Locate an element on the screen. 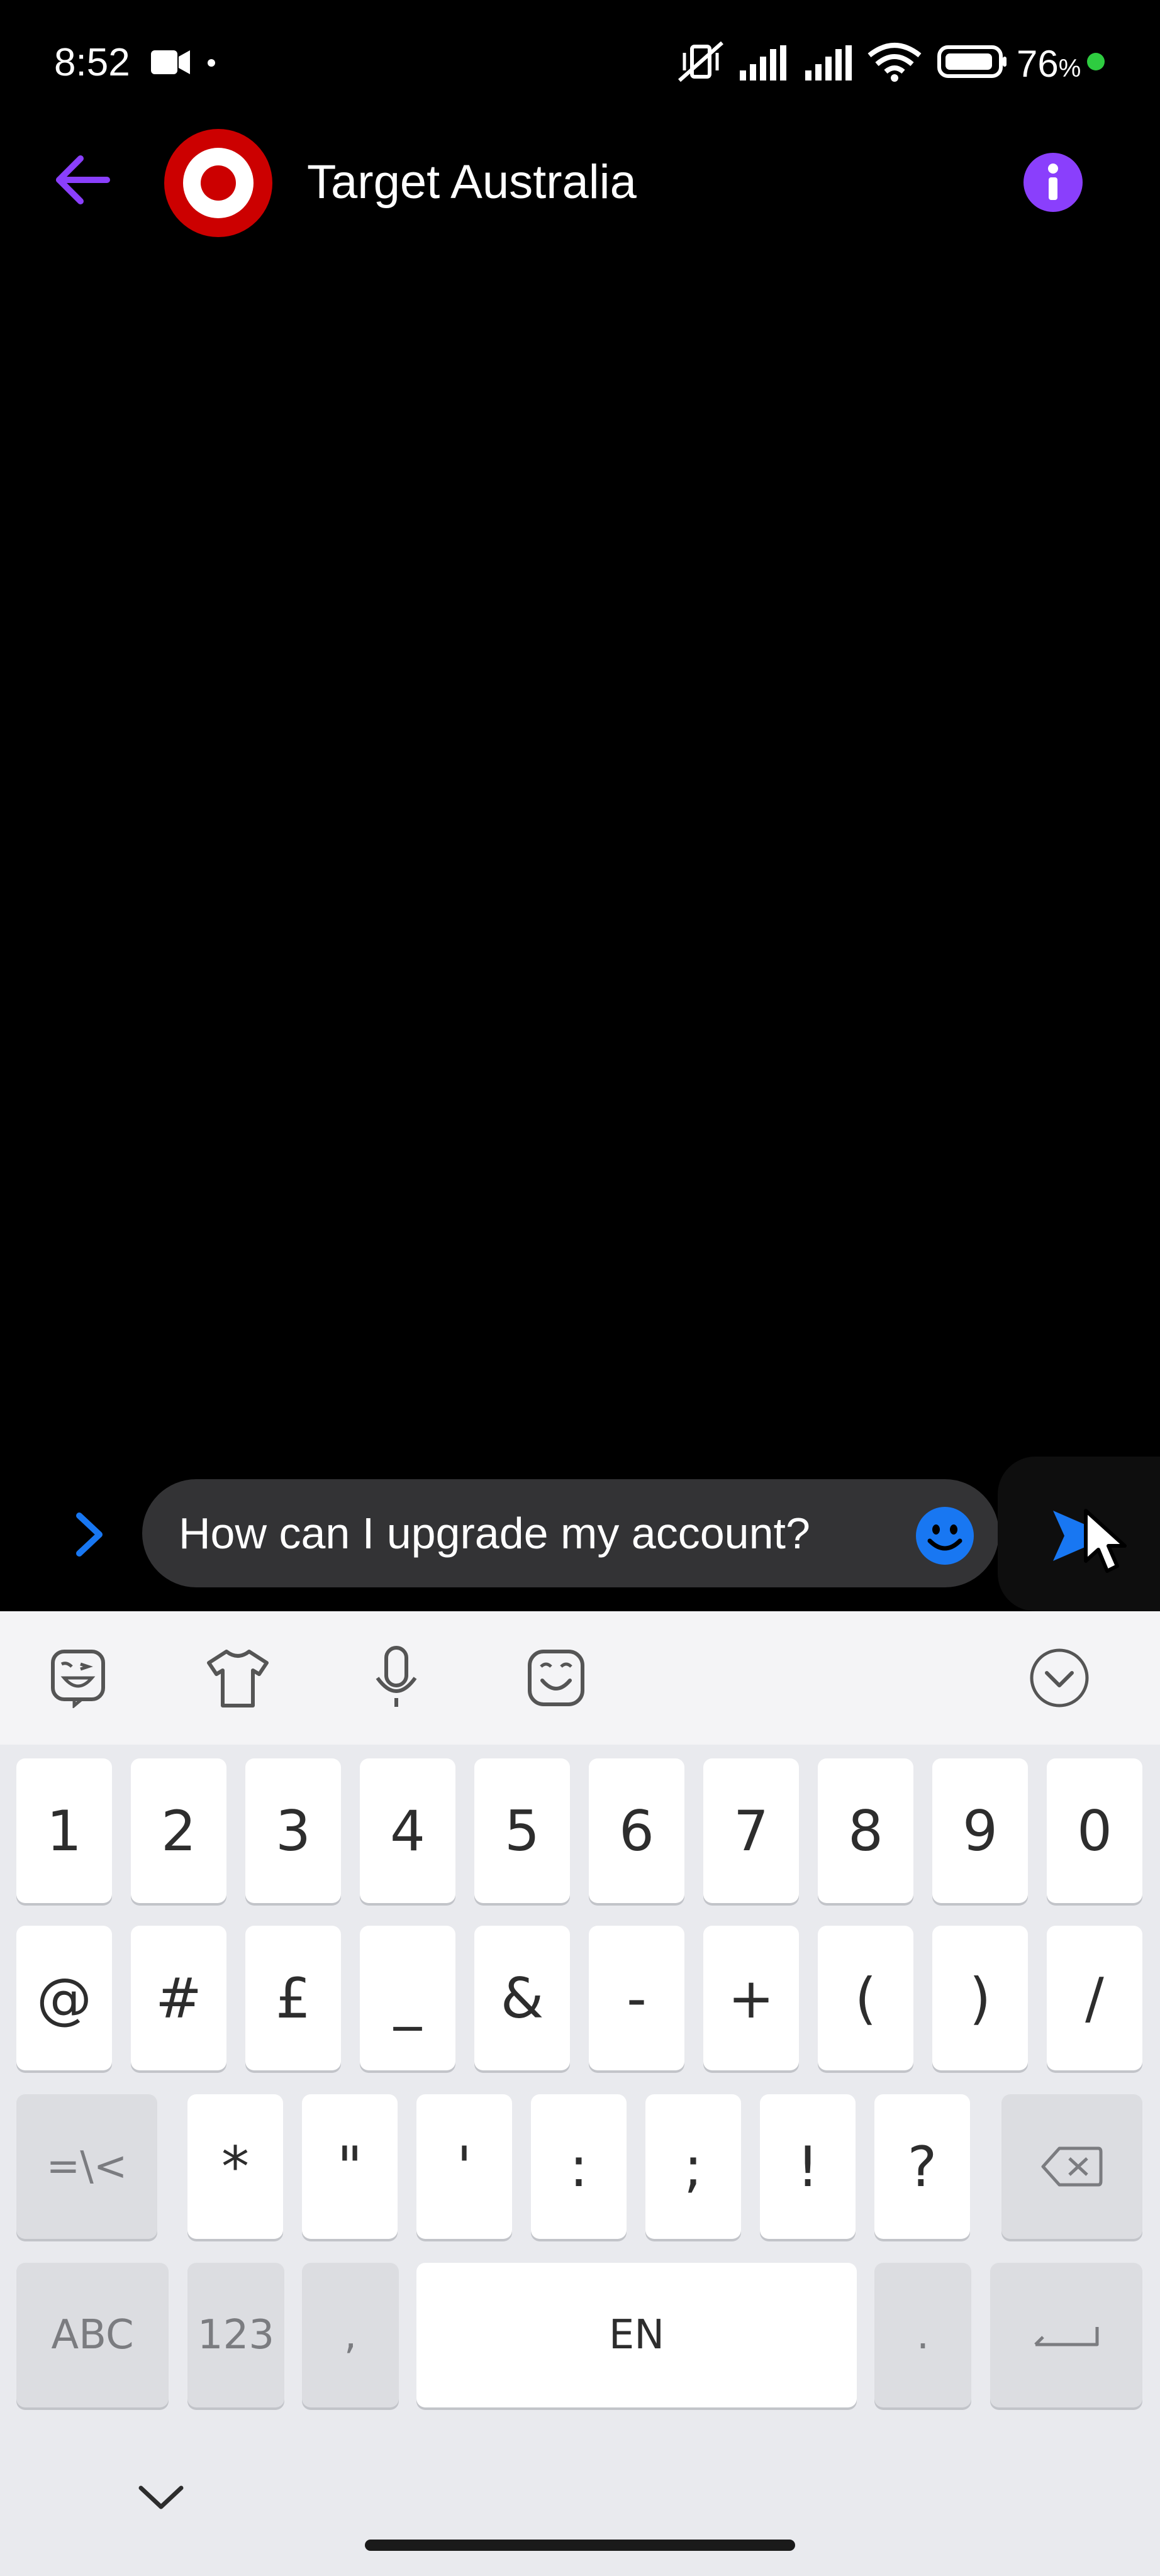 The height and width of the screenshot is (2576, 1160). key-colon: : is located at coordinates (579, 2166).